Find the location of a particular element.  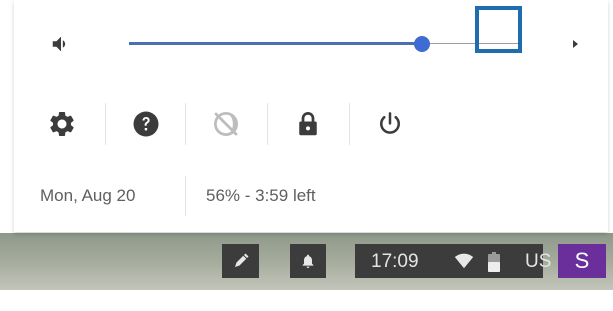

clock-label: 17:09 is located at coordinates (395, 261).